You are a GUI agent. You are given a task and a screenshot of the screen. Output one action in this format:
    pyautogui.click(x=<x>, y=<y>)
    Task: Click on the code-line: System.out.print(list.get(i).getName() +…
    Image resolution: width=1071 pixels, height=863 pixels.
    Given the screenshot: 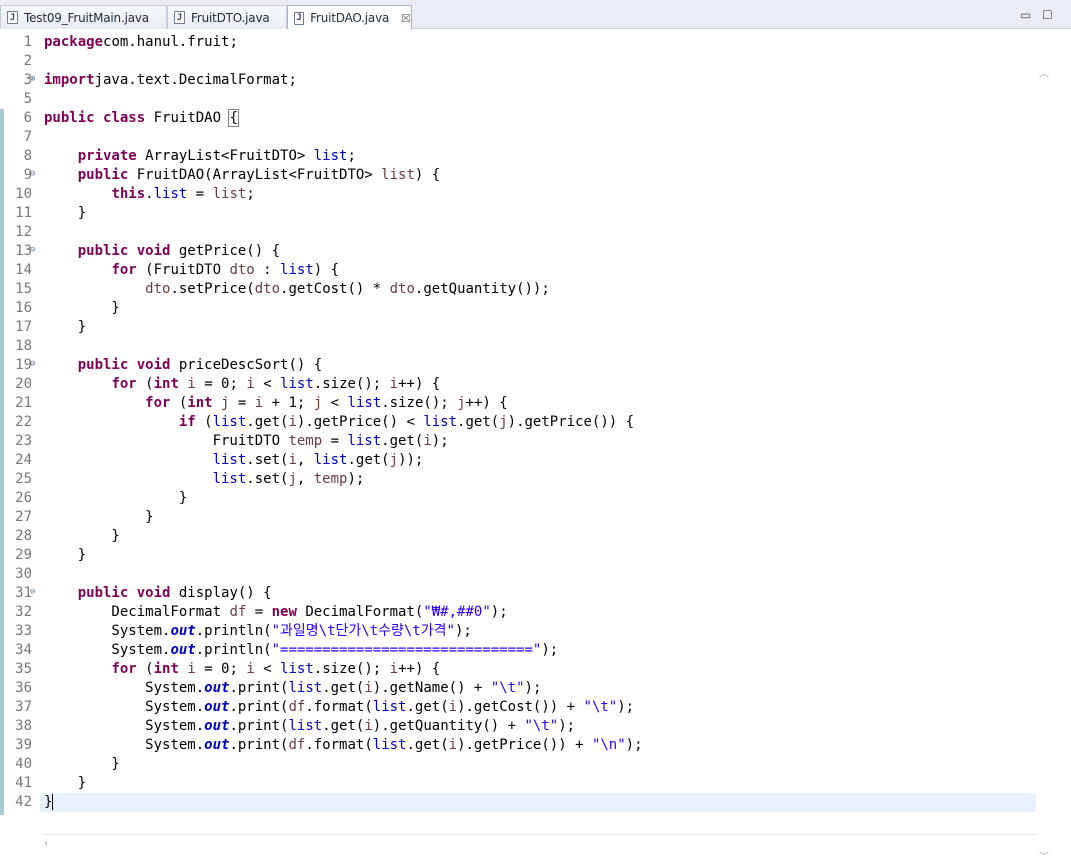 What is the action you would take?
    pyautogui.click(x=292, y=688)
    